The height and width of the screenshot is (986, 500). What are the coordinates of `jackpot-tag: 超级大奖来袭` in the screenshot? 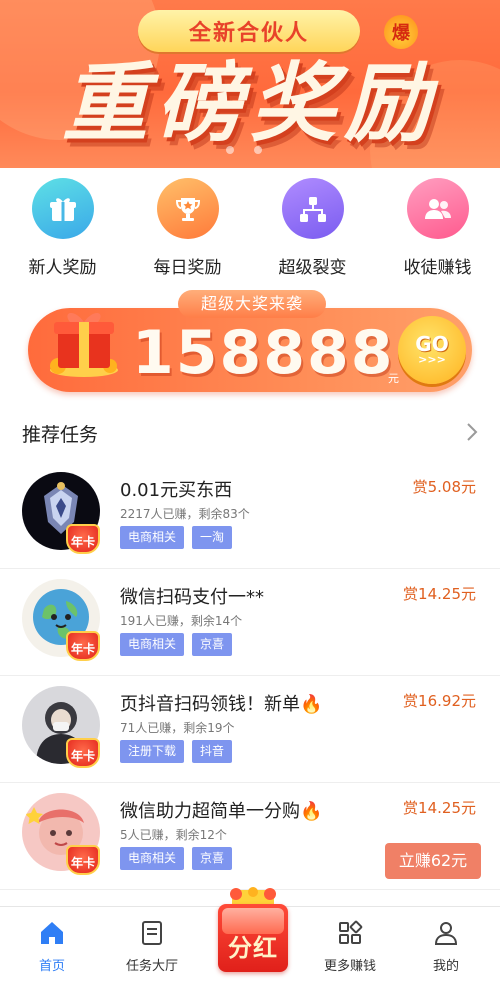 It's located at (252, 304).